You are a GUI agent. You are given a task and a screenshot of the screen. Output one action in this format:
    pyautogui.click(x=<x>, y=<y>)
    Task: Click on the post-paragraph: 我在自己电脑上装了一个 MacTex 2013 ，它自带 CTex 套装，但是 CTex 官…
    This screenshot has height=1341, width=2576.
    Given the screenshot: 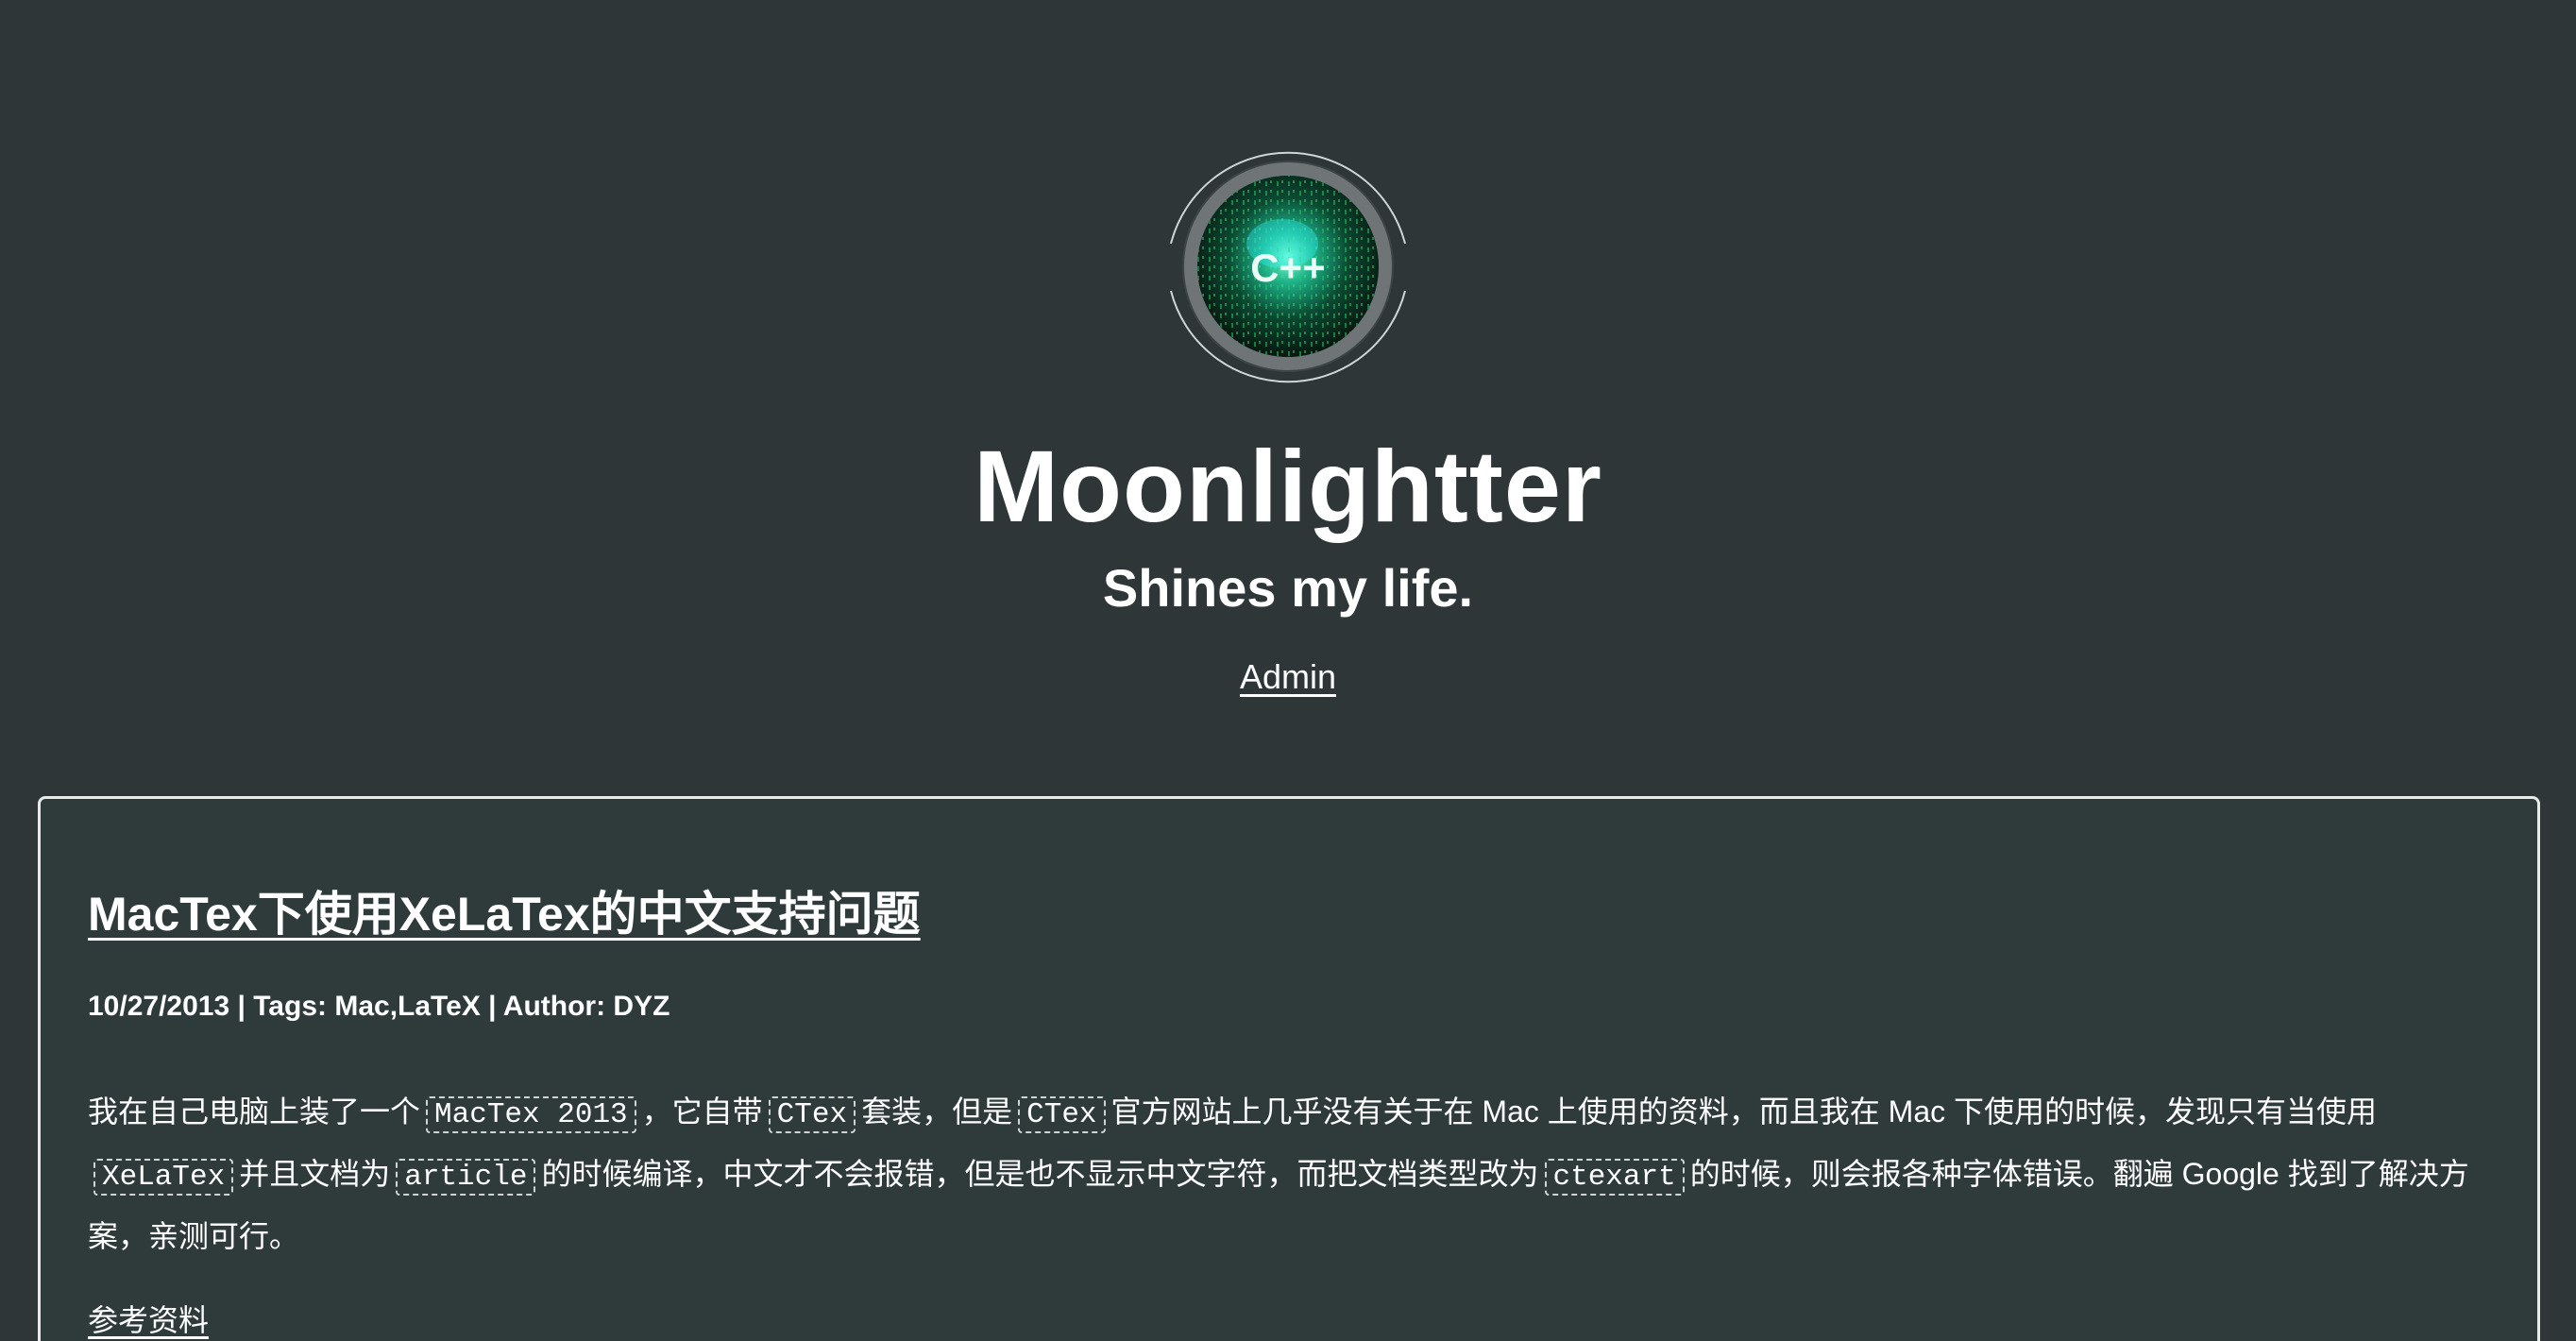 What is the action you would take?
    pyautogui.click(x=1296, y=1174)
    